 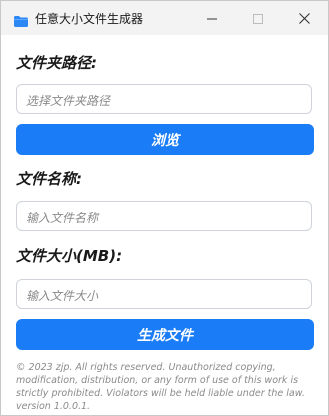 I want to click on maximize-button, so click(x=258, y=18).